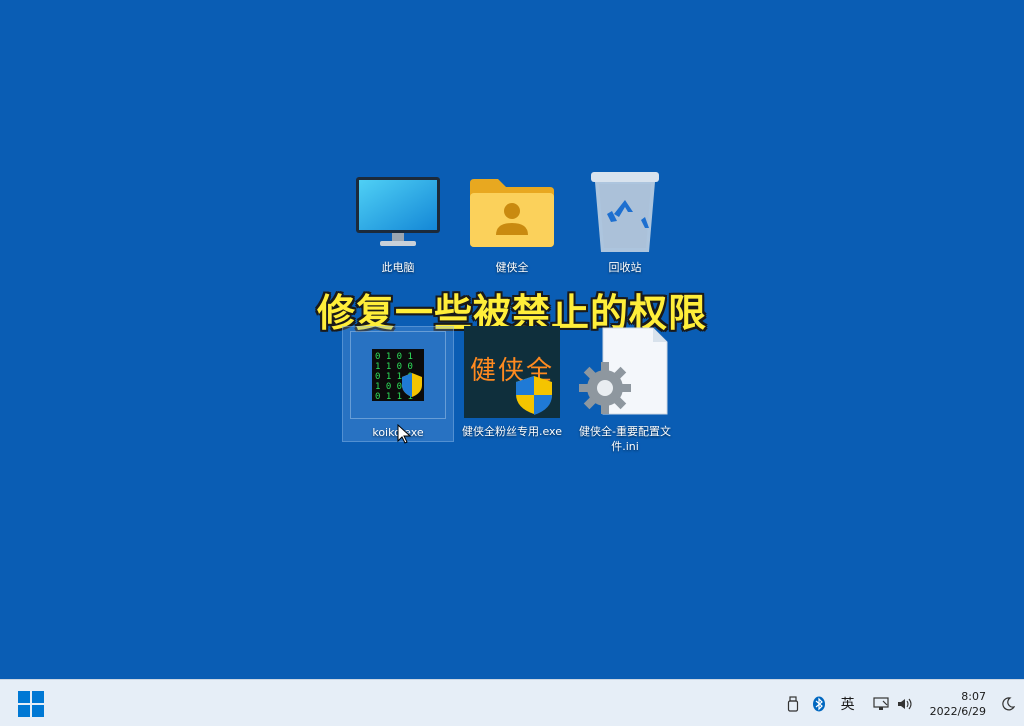 Image resolution: width=1024 pixels, height=726 pixels. I want to click on start-button, so click(31, 704).